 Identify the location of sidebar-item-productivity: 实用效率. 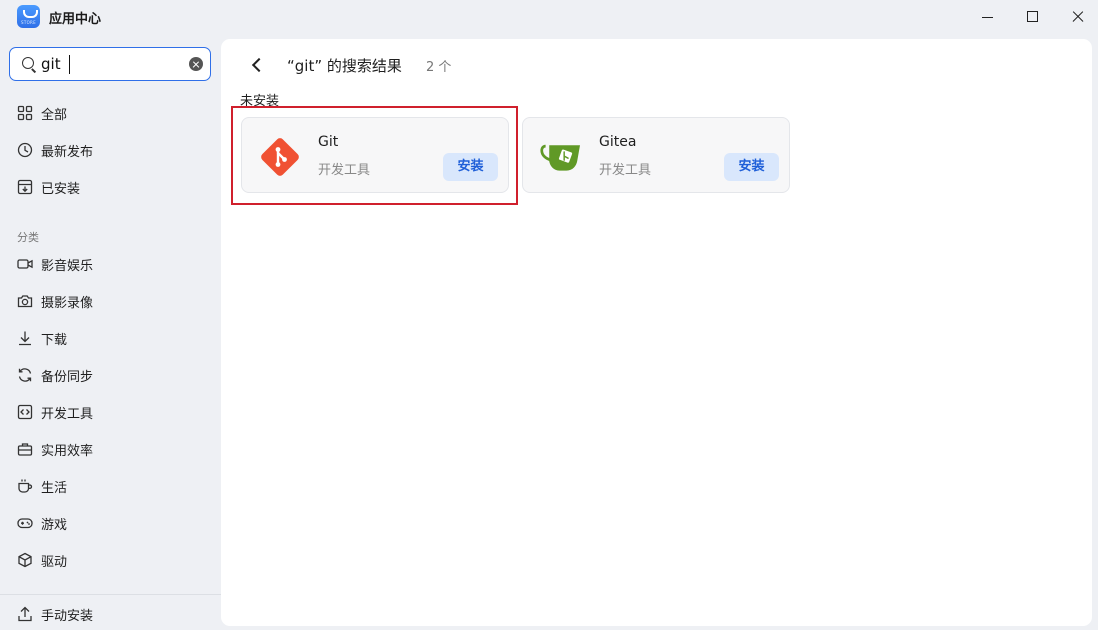
(110, 449).